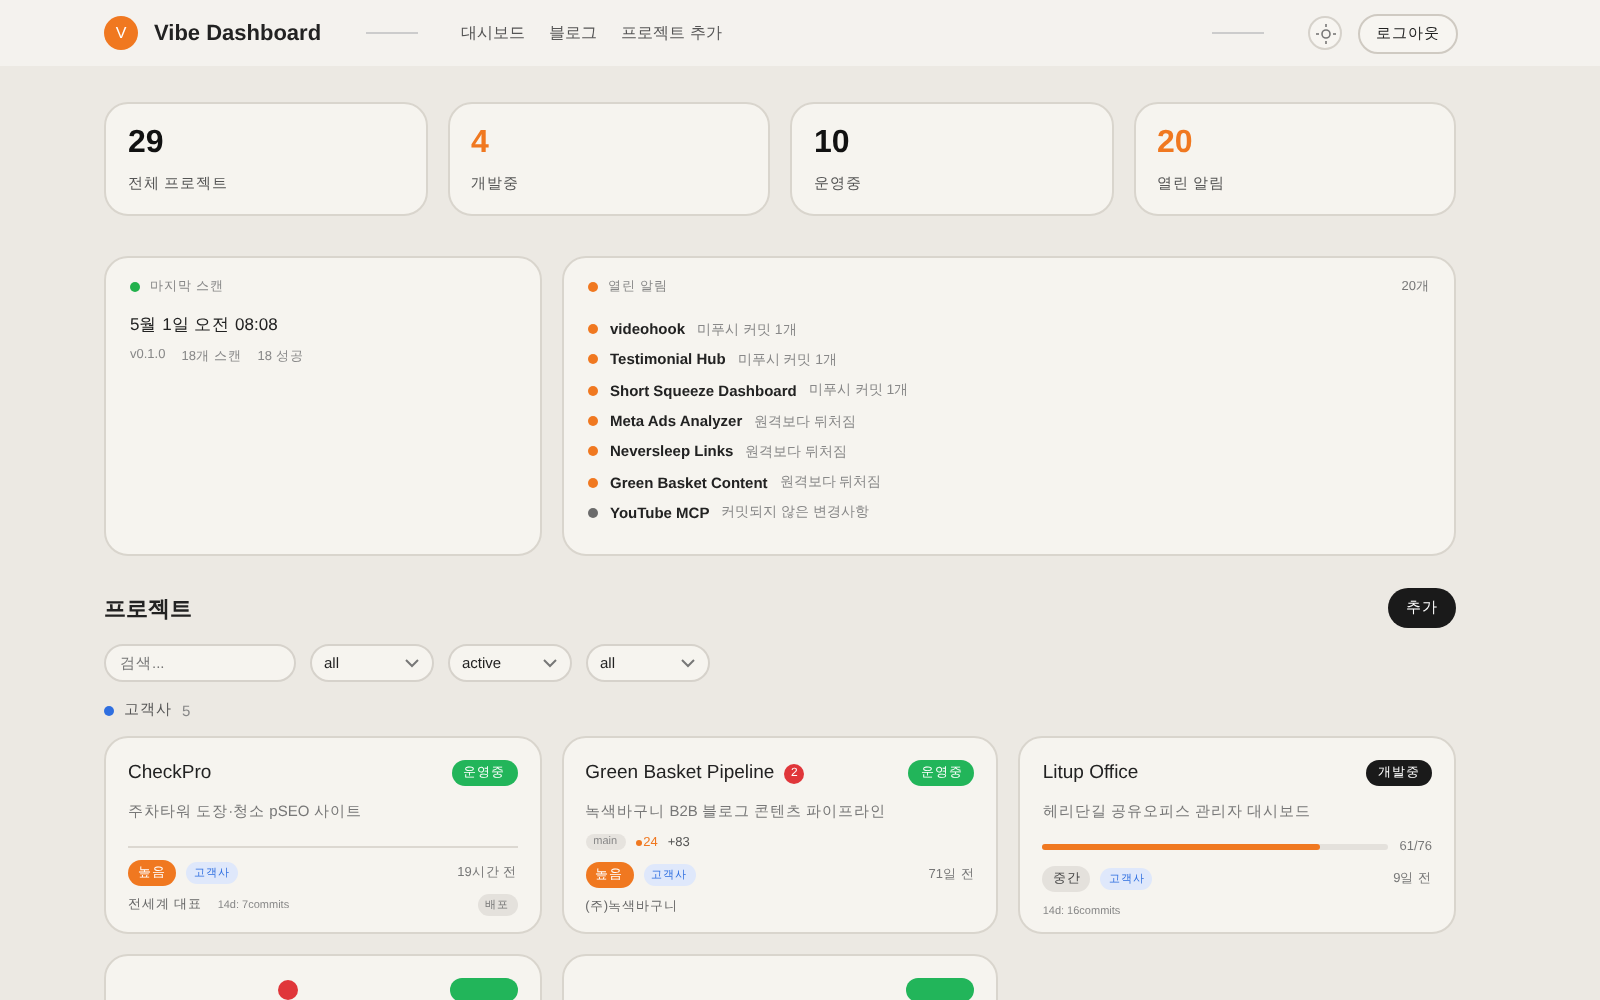 This screenshot has width=1600, height=1000. What do you see at coordinates (148, 609) in the screenshot?
I see `section-title: 프로젝트` at bounding box center [148, 609].